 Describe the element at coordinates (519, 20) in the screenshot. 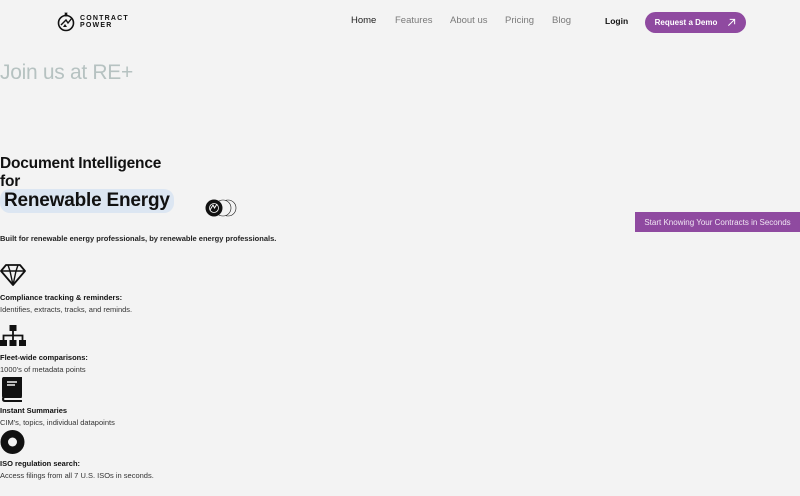

I see `nav-pricing: Pricing` at that location.